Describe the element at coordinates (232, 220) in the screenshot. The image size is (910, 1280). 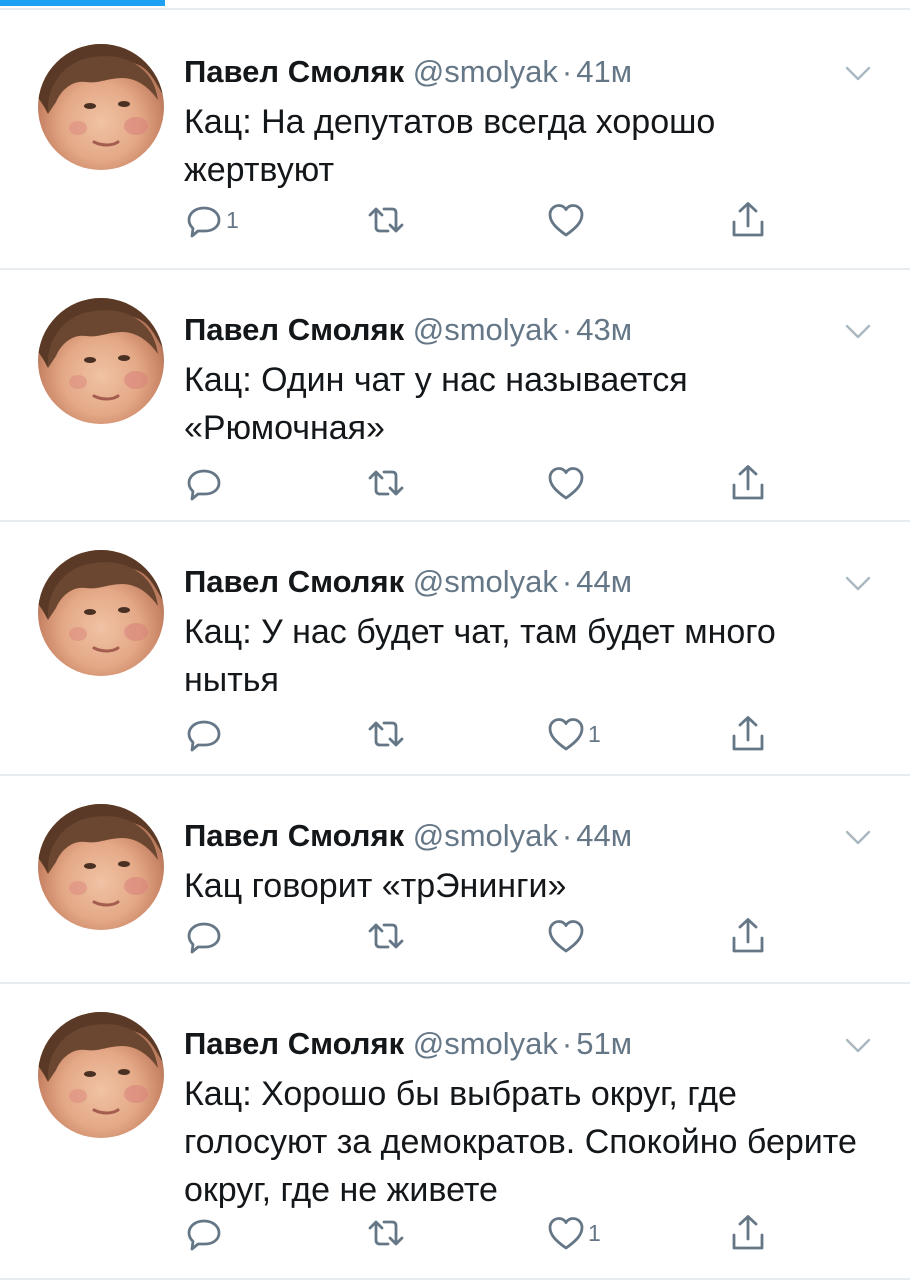
I see `reply-count: 1` at that location.